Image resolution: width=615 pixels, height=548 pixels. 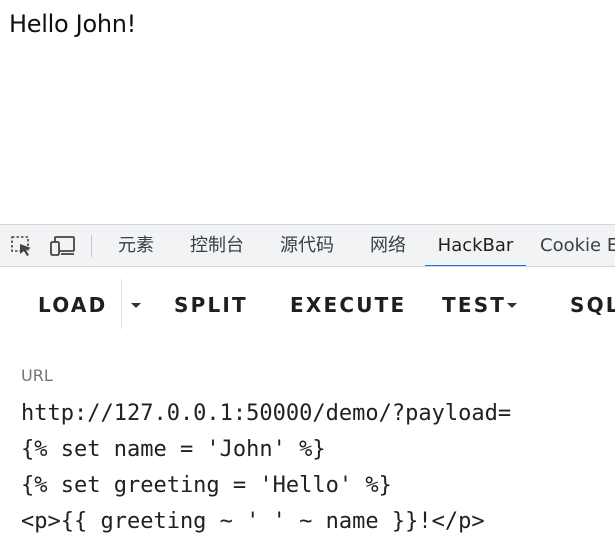 I want to click on test-button: TEST, so click(x=474, y=305).